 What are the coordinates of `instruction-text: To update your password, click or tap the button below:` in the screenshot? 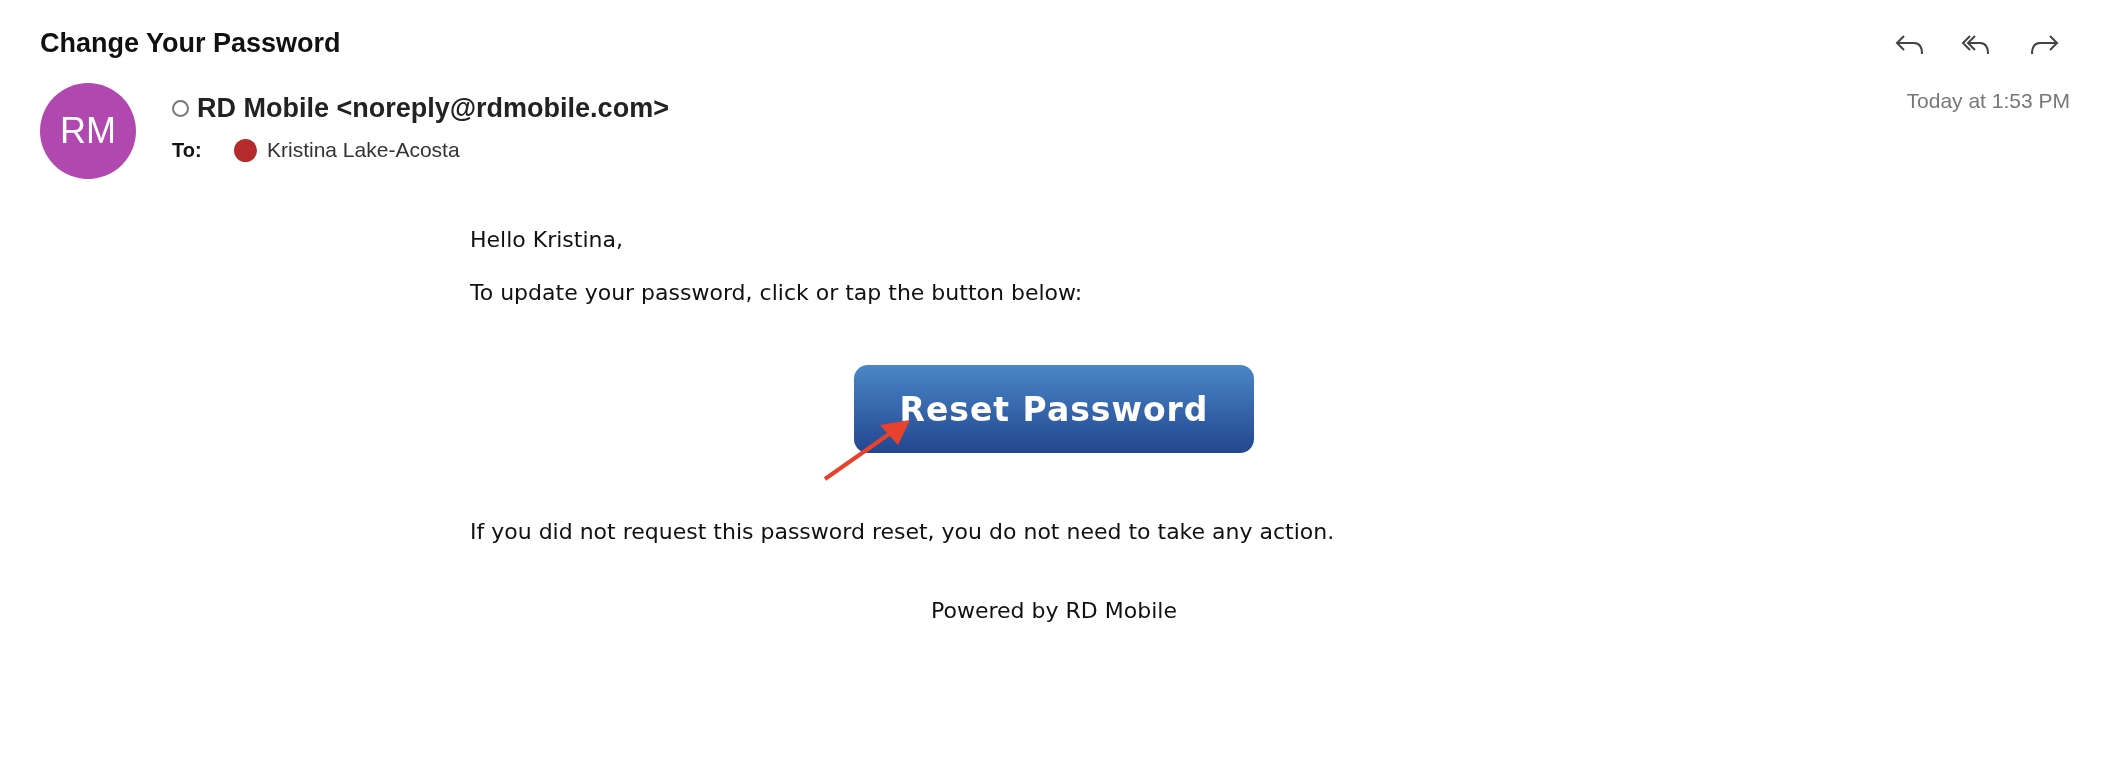 It's located at (777, 292).